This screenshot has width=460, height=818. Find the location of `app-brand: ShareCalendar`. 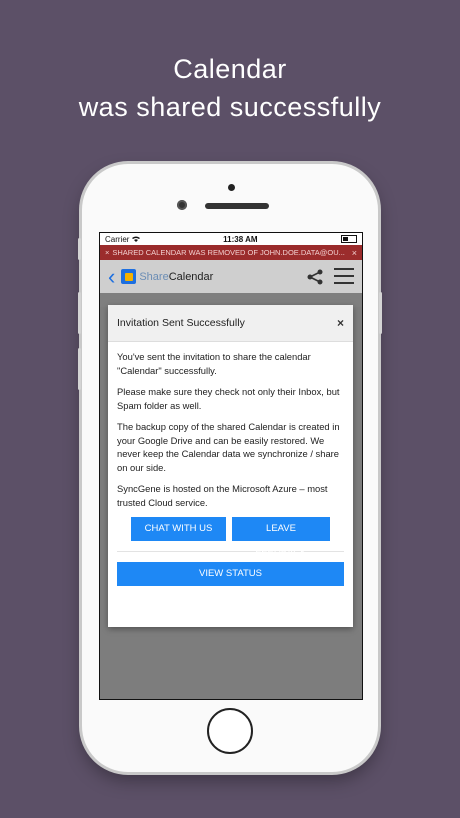

app-brand: ShareCalendar is located at coordinates (176, 277).